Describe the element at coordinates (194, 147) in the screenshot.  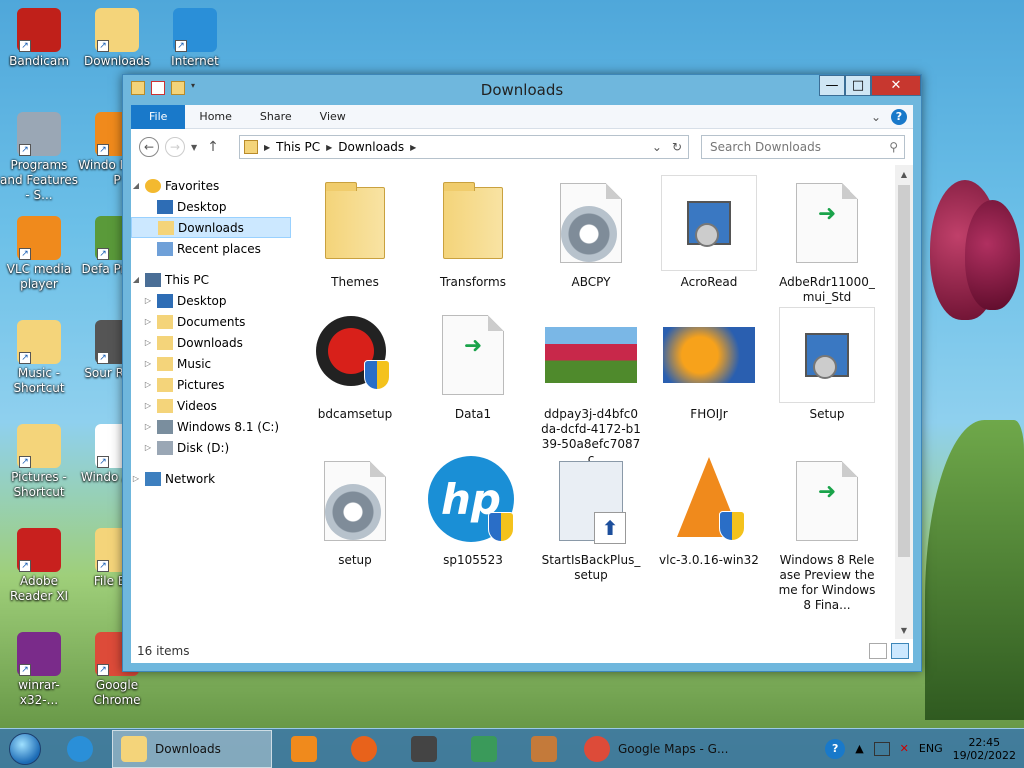
I see `recent-locations-icon: ▼` at that location.